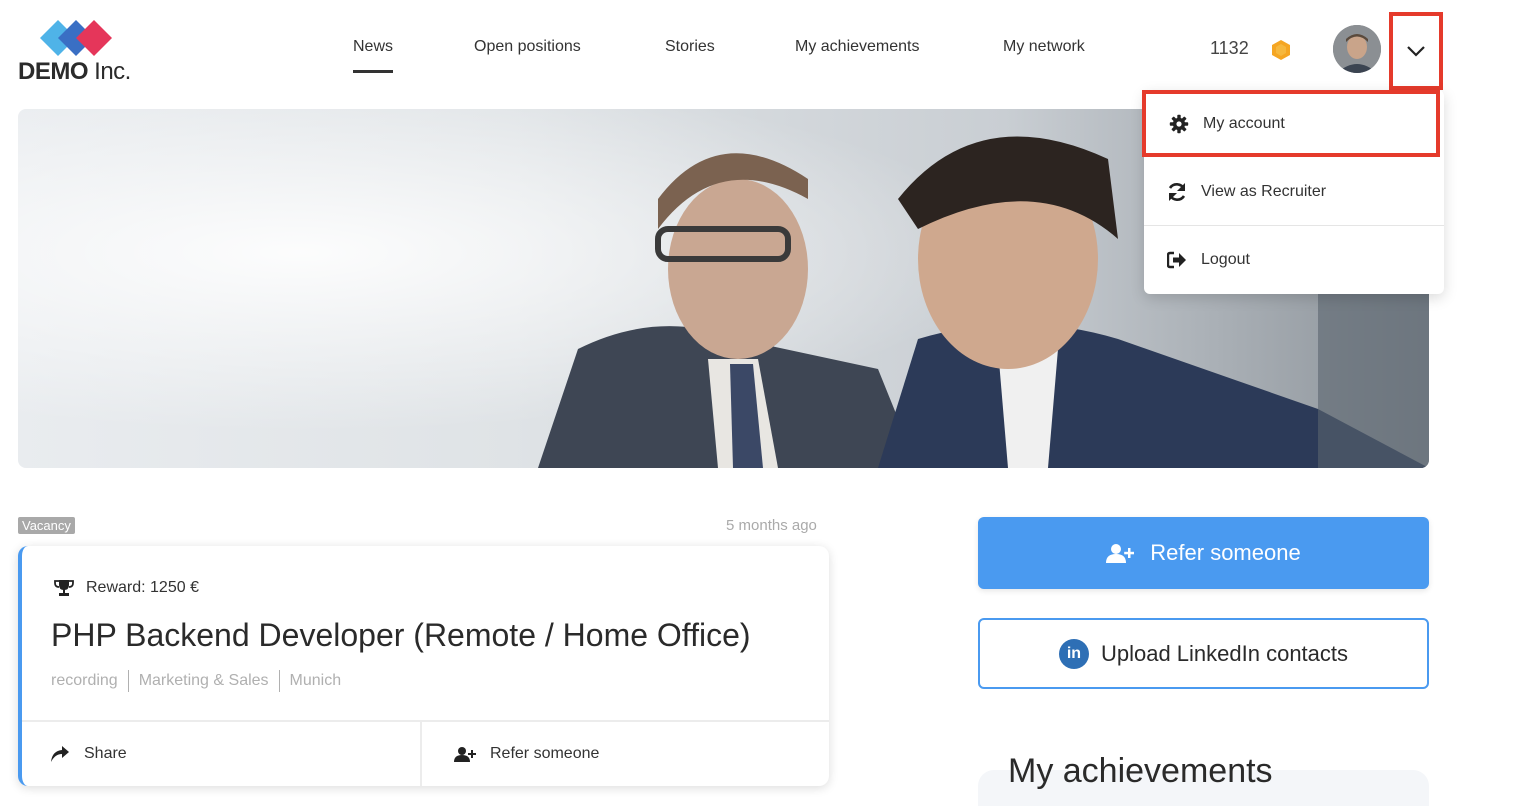 This screenshot has width=1517, height=806. I want to click on menu-item-view-as-recruiter: View as Recruiter, so click(1294, 191).